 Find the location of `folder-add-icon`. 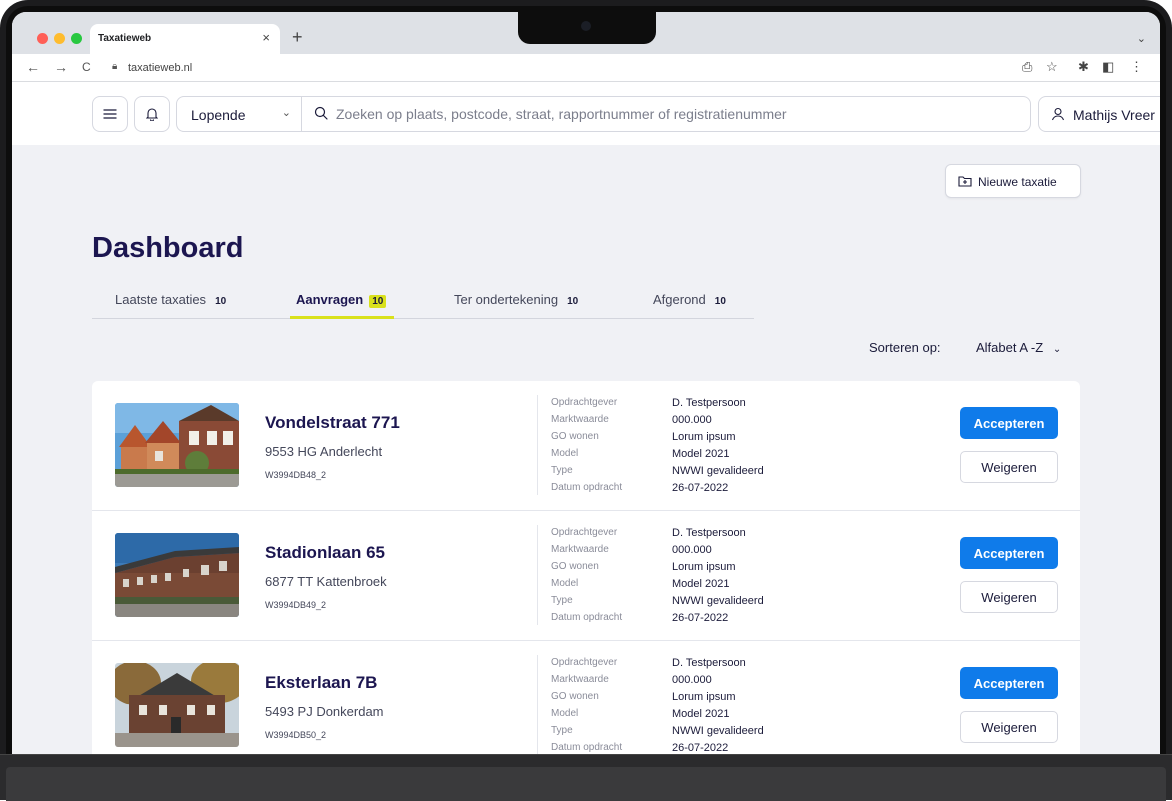

folder-add-icon is located at coordinates (965, 181).